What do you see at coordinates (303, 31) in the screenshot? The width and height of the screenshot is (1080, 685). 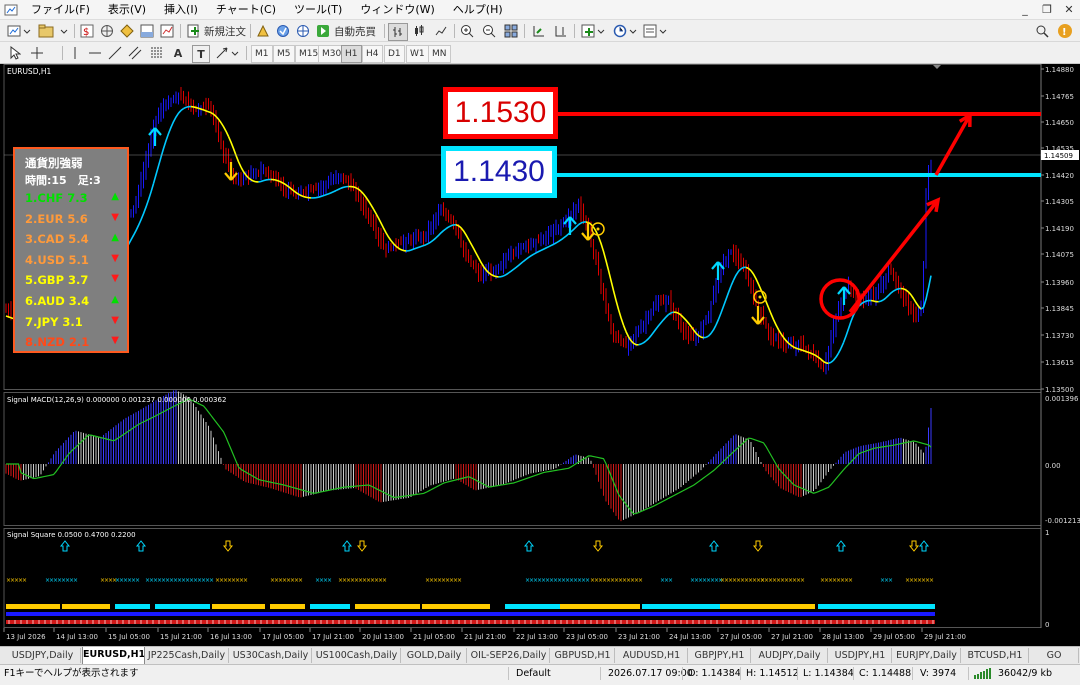 I see `market-icon` at bounding box center [303, 31].